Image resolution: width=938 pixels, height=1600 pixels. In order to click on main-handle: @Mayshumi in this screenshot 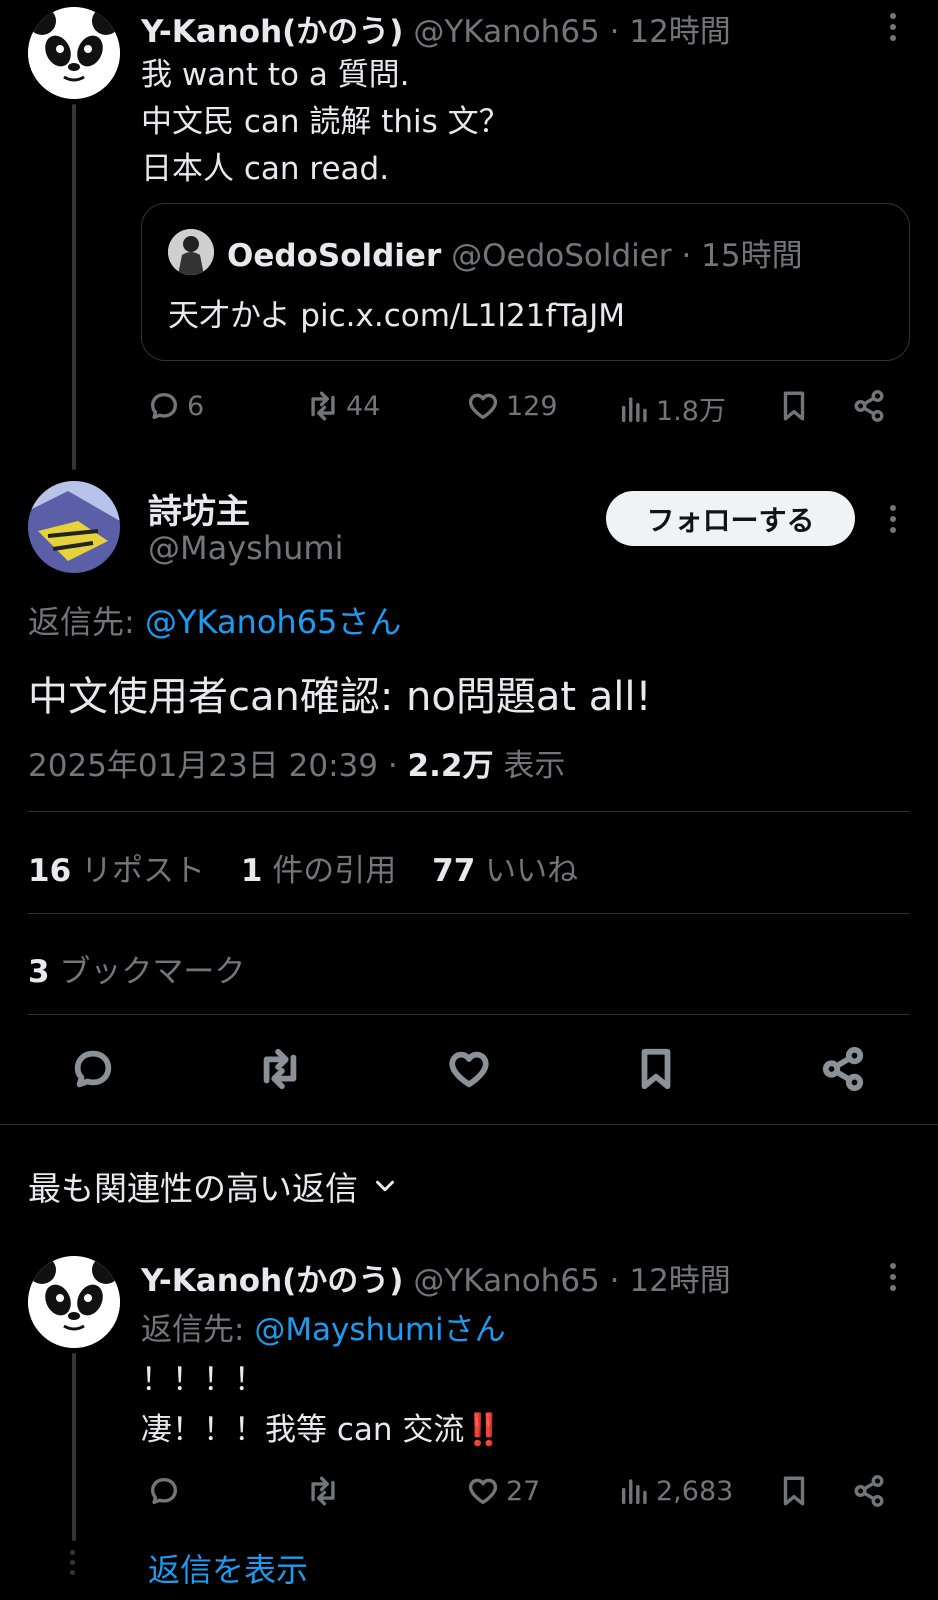, I will do `click(245, 548)`.